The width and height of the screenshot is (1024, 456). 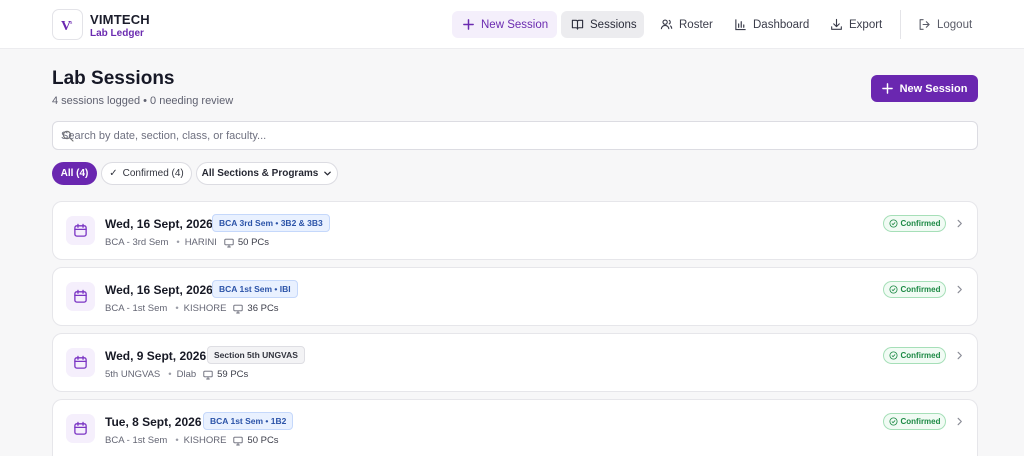 What do you see at coordinates (137, 242) in the screenshot?
I see `session-program: BCA - 3rd Sem` at bounding box center [137, 242].